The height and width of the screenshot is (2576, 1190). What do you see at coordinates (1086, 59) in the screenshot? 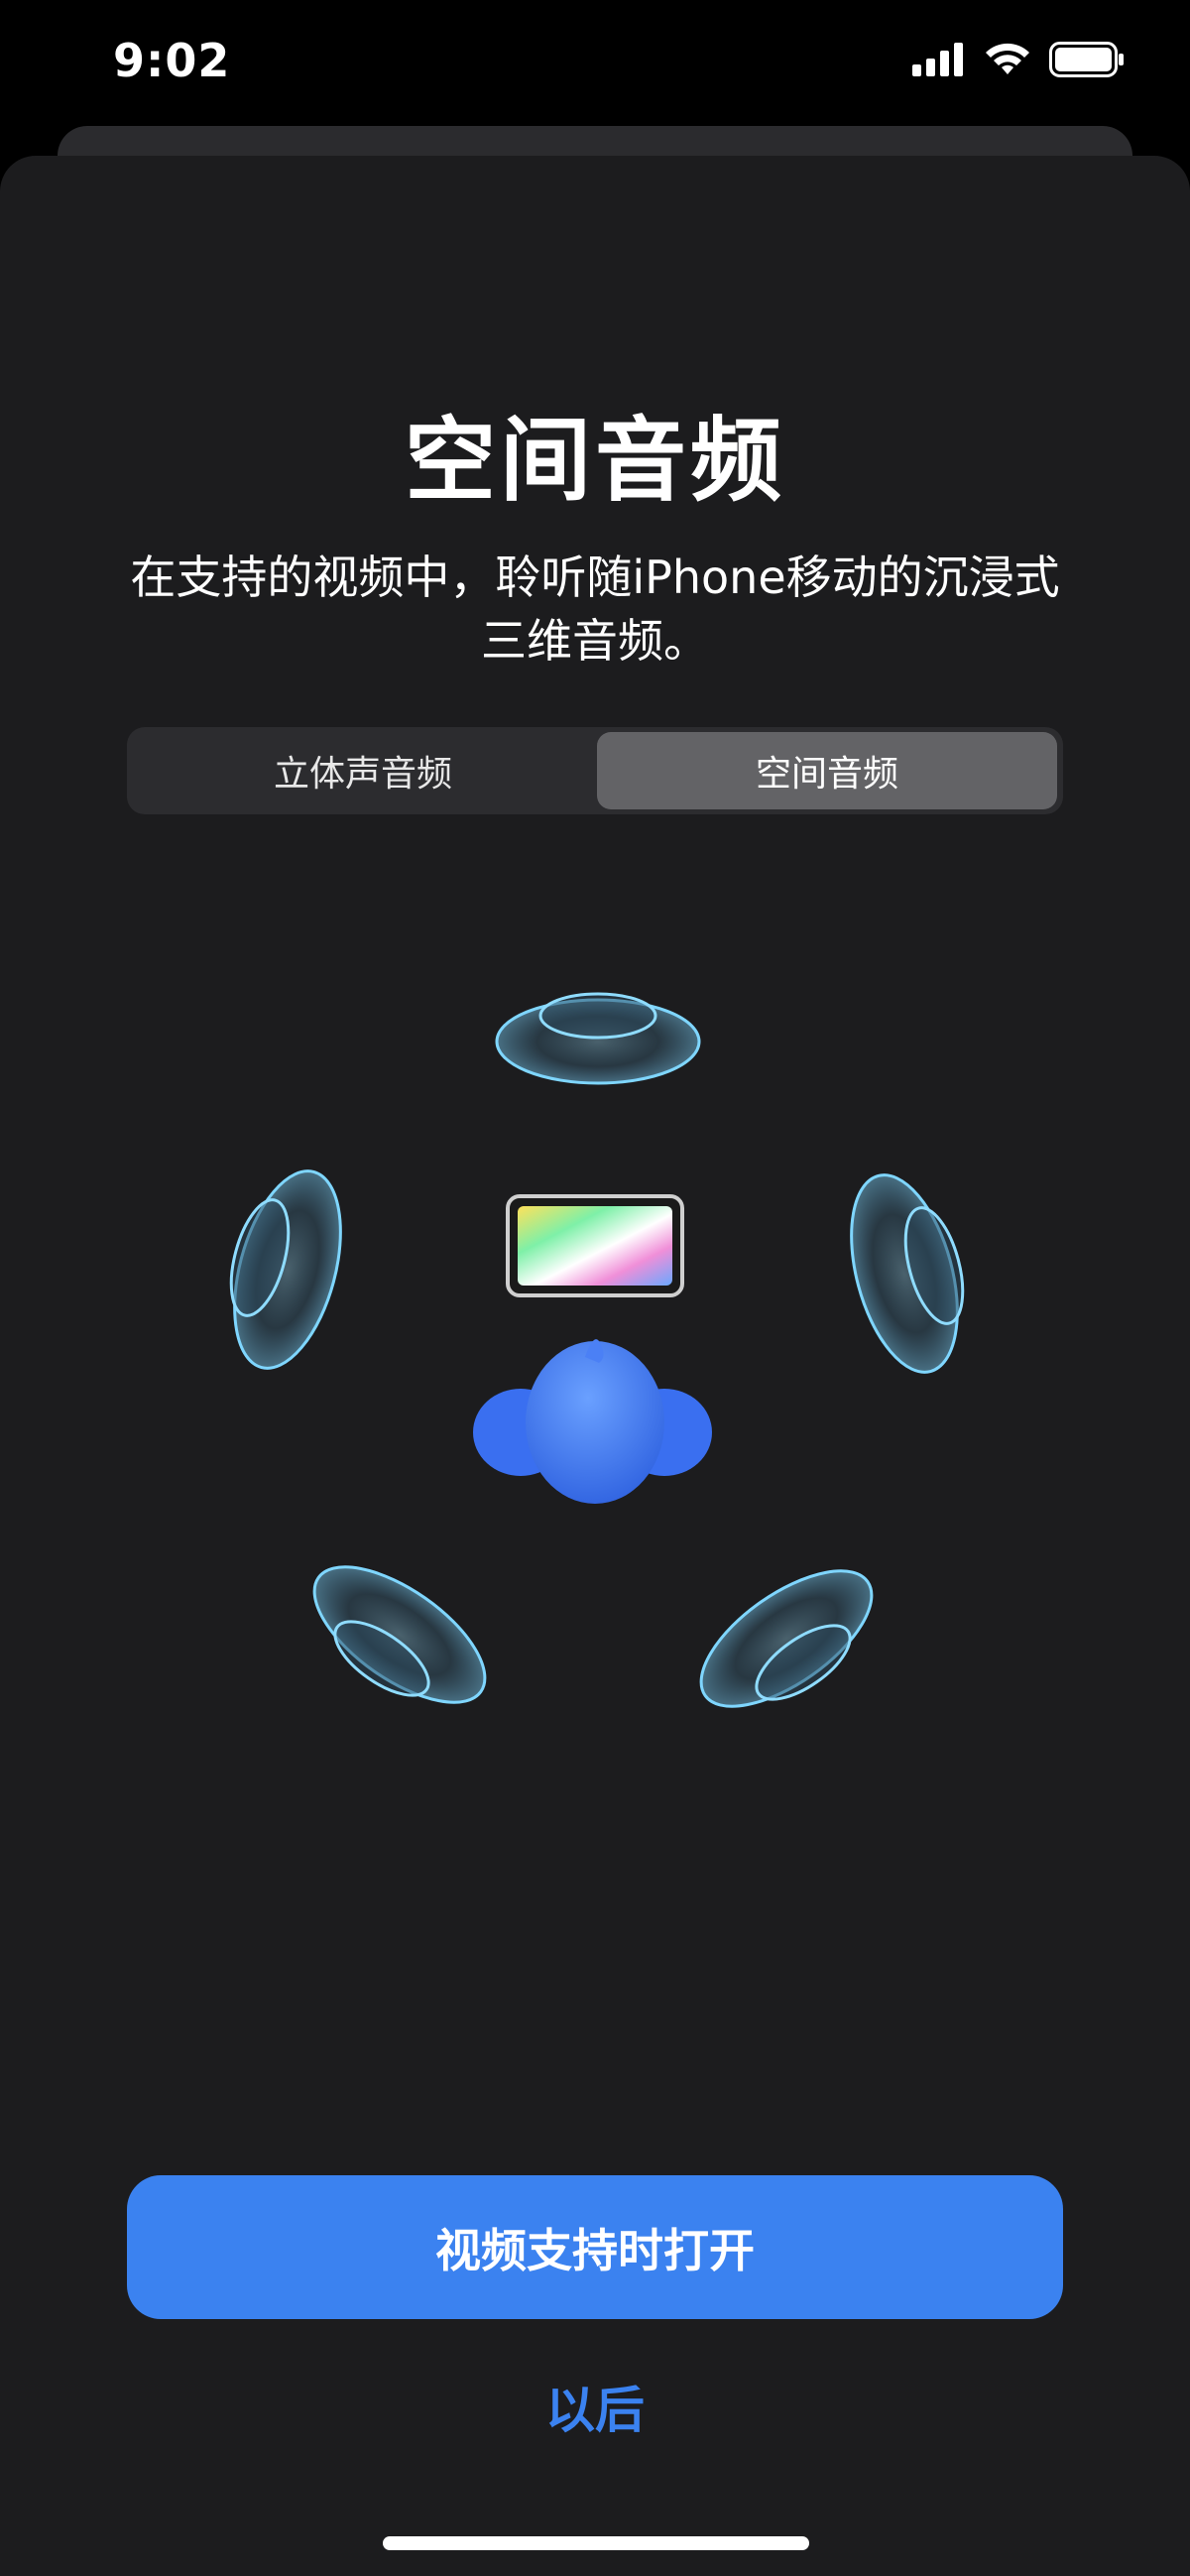
I see `battery-icon` at bounding box center [1086, 59].